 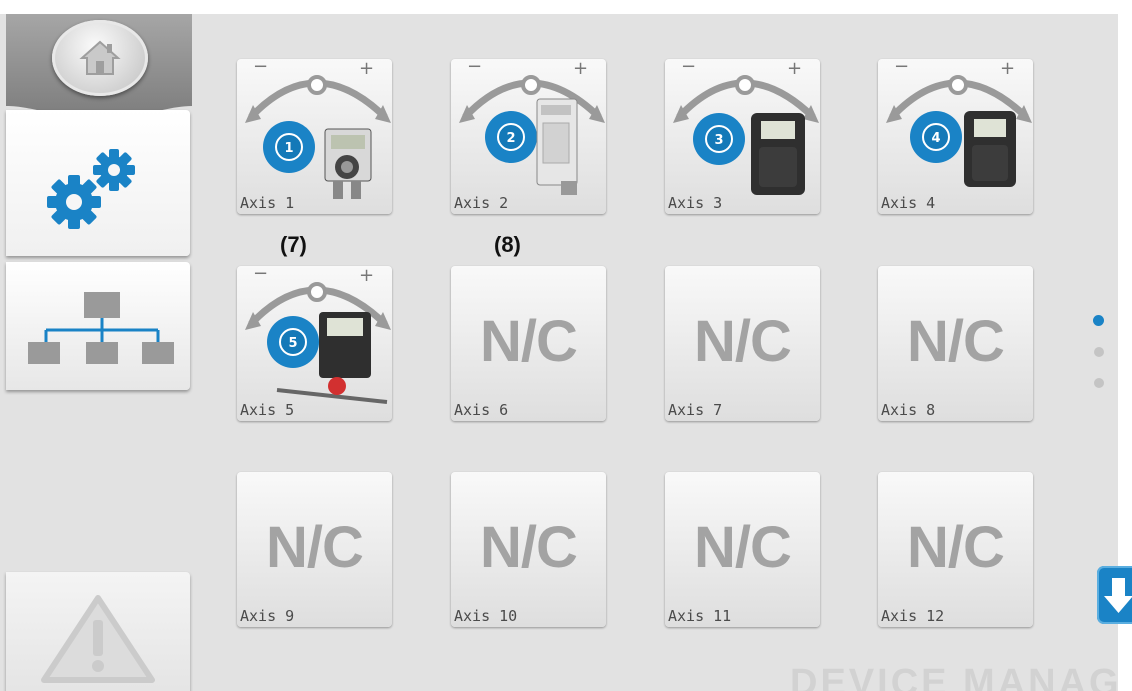 I want to click on axis-tile-7: N/C Axis 7, so click(x=742, y=343).